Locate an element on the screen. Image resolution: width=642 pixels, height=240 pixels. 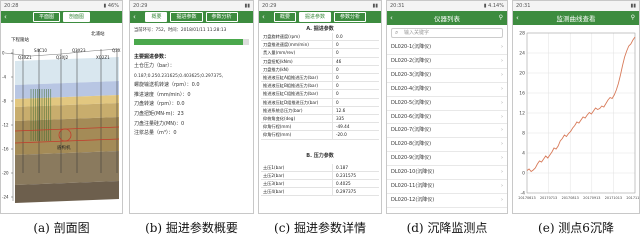
table-row: 土压2(bar) 0.231575 is located at coordinates (320, 176).